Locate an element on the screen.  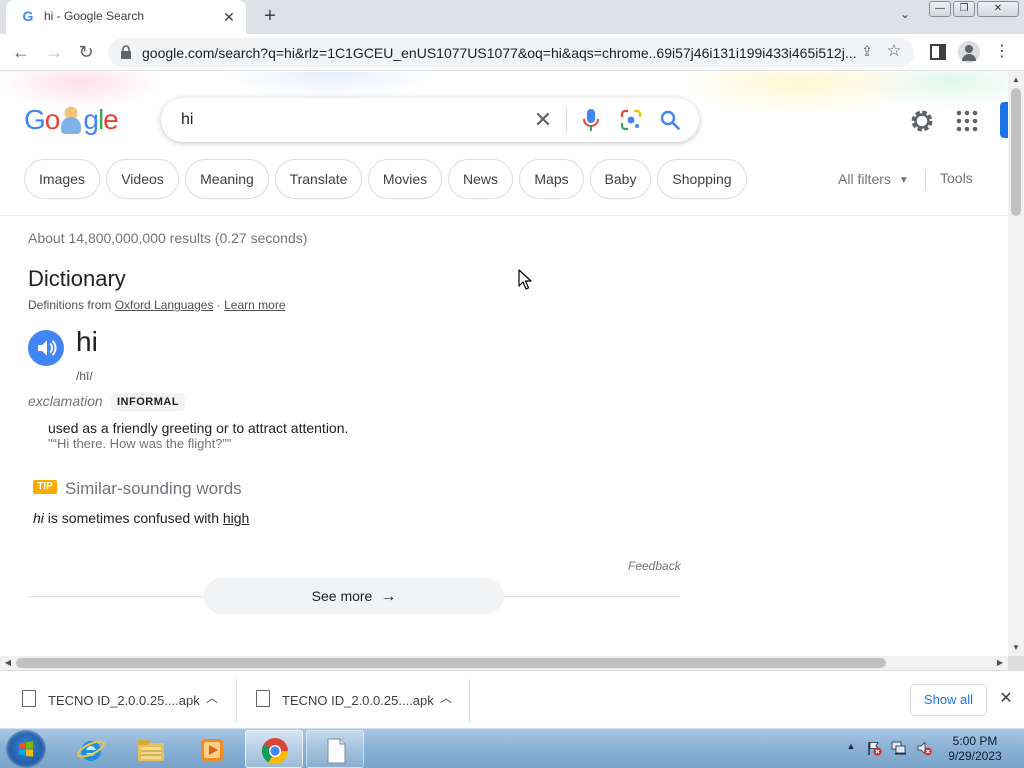
part-of-speech: exclamation is located at coordinates (65, 401).